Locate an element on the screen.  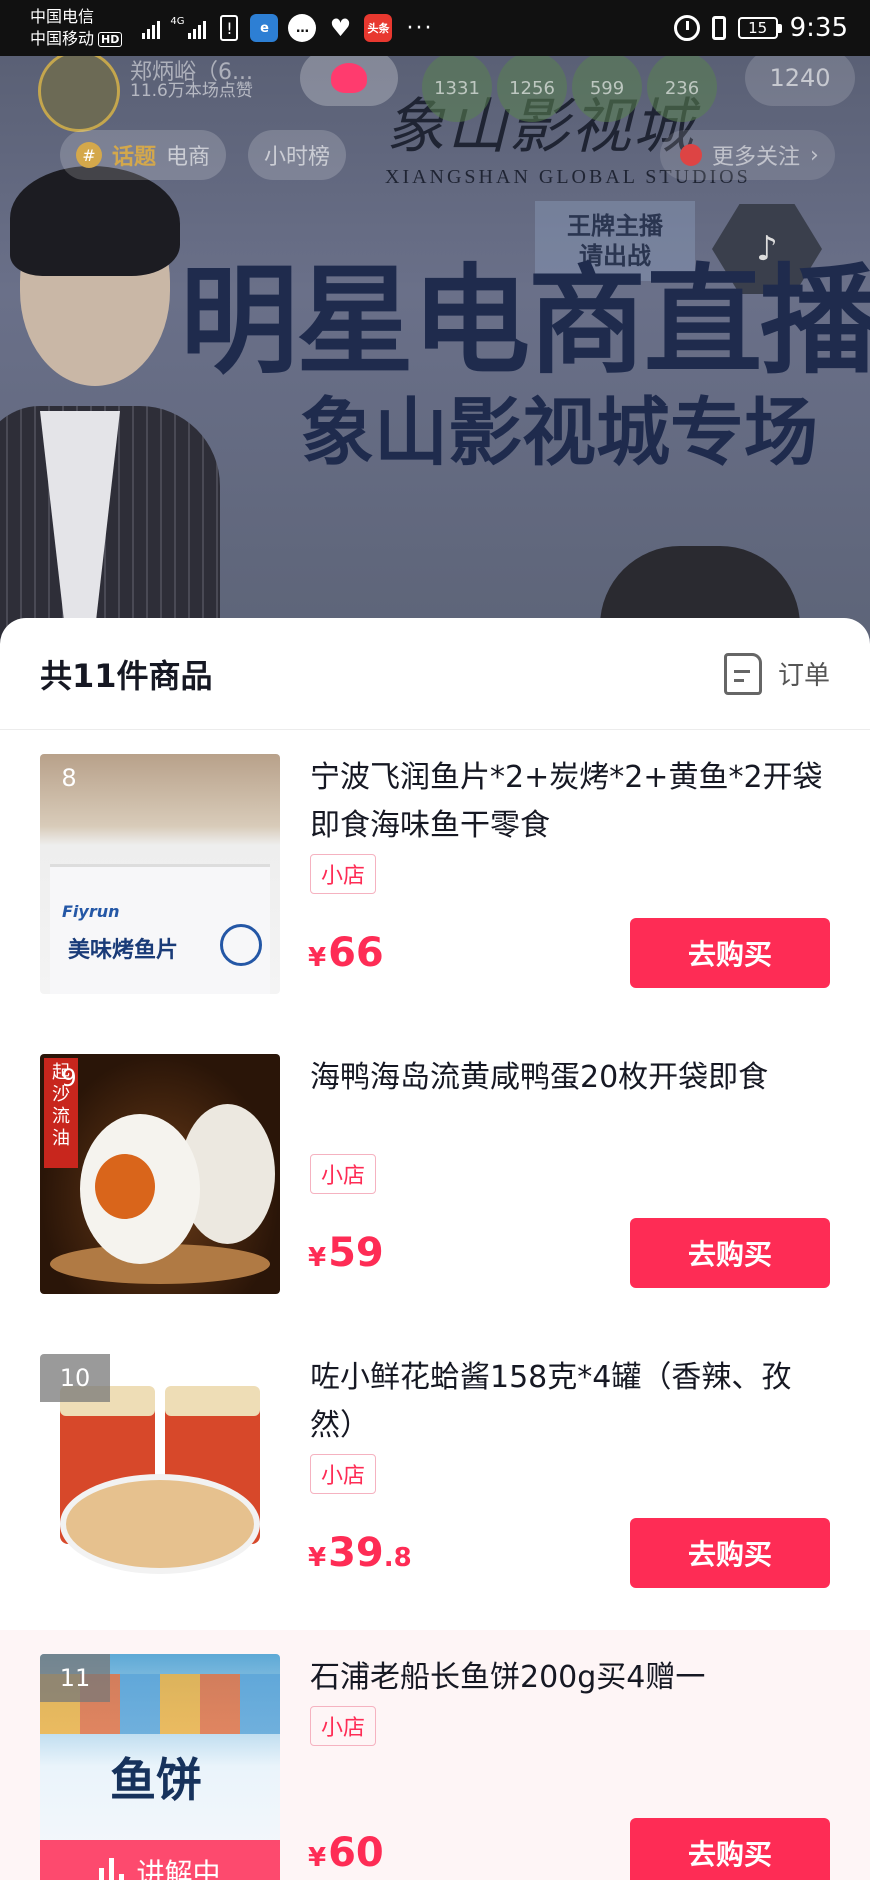
viewer-score: 599 is located at coordinates (607, 88).